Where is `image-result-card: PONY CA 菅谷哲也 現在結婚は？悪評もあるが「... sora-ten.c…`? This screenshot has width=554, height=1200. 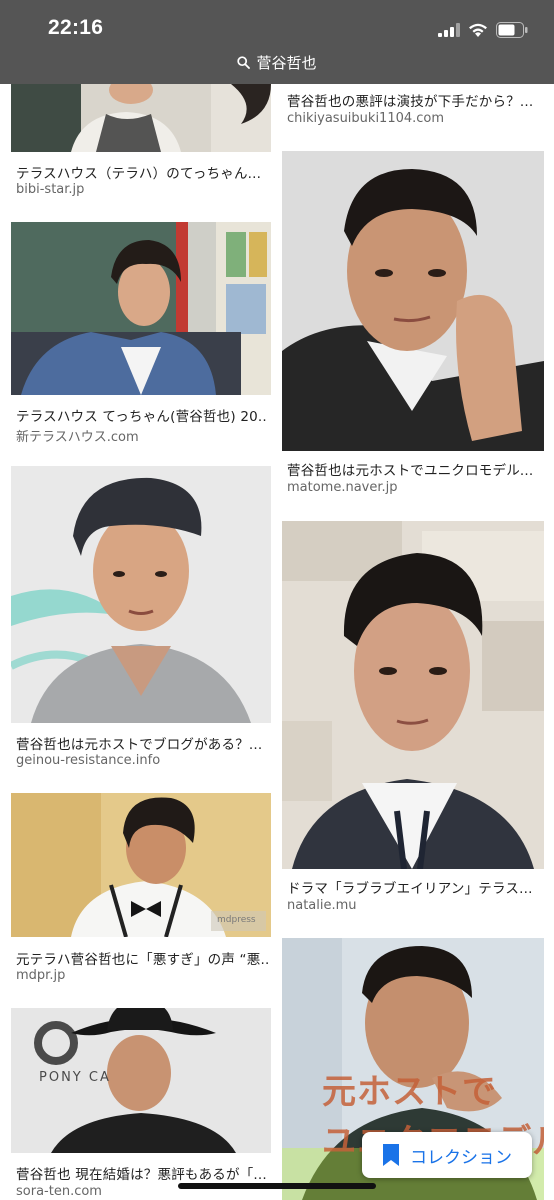
image-result-card: PONY CA 菅谷哲也 現在結婚は？悪評もあるが「... sora-ten.c… is located at coordinates (141, 1104).